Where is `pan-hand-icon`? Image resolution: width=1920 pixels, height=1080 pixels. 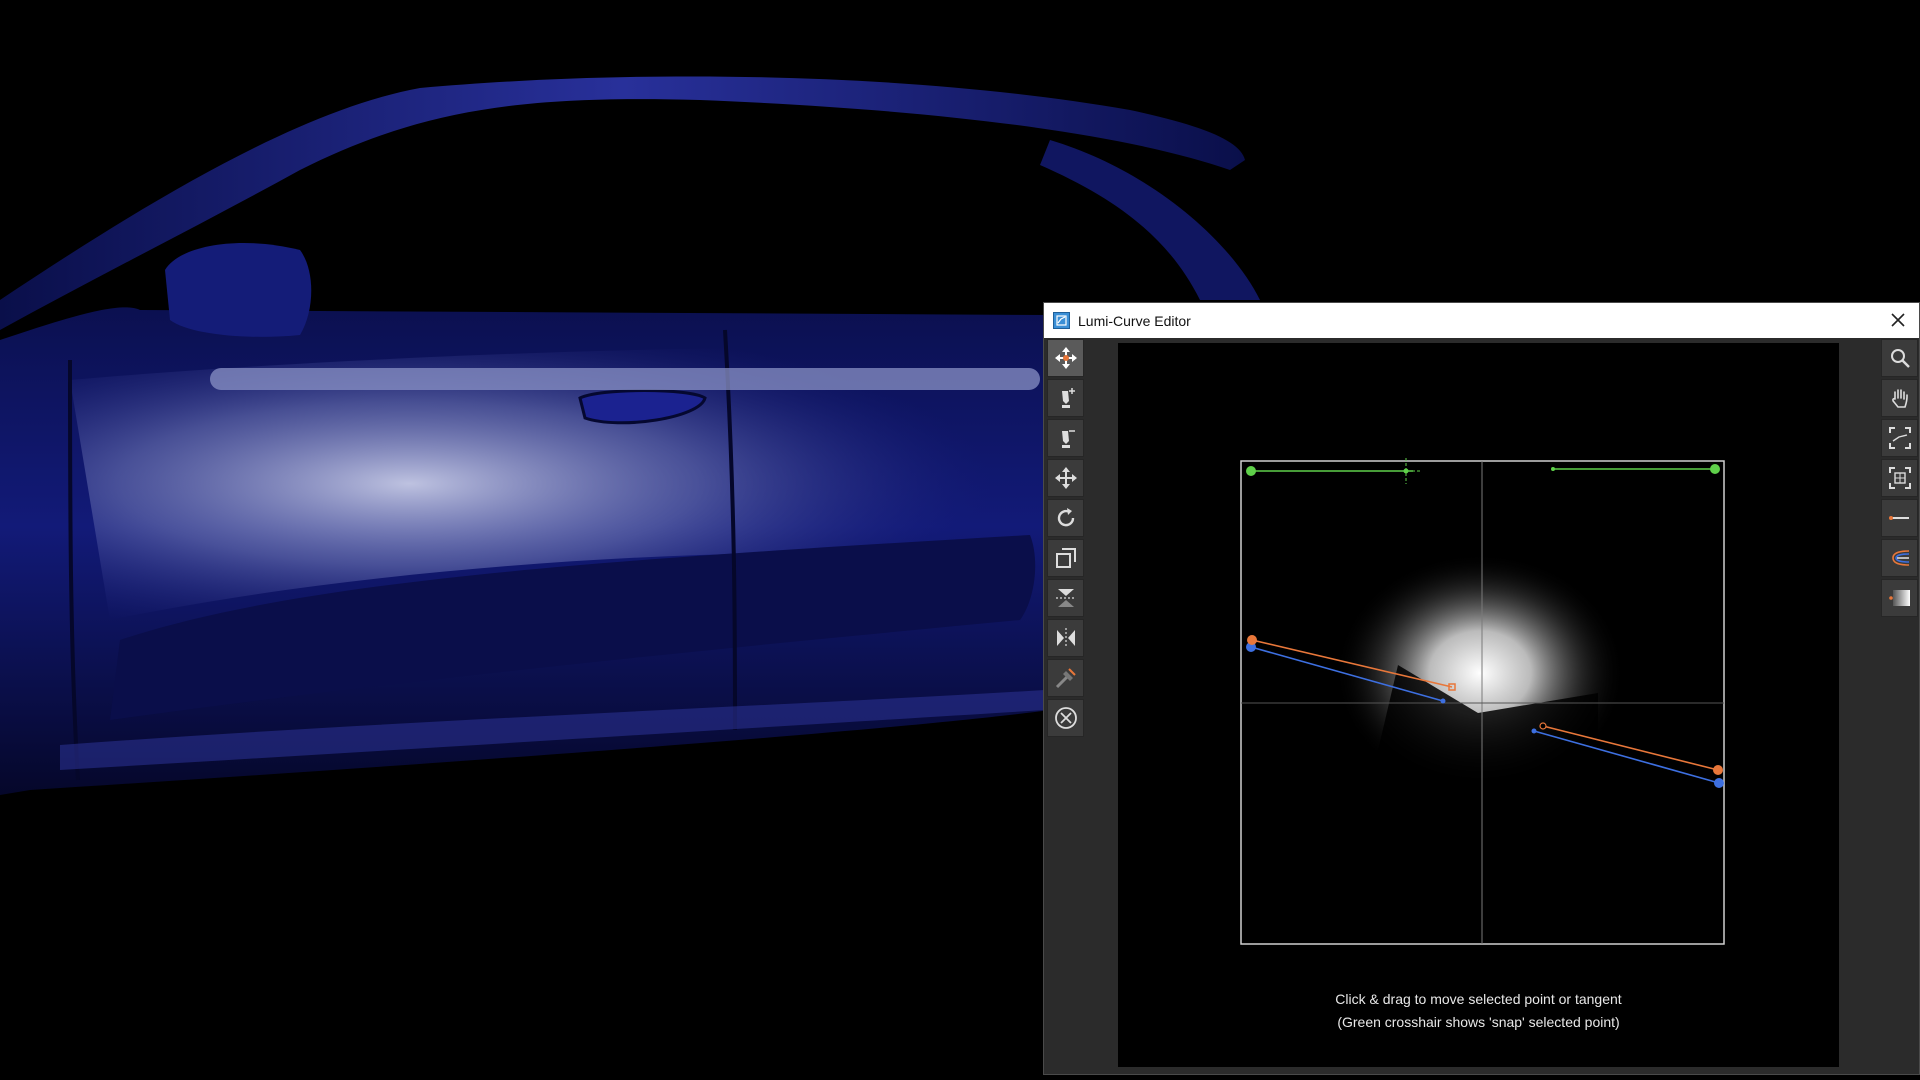 pan-hand-icon is located at coordinates (1899, 398).